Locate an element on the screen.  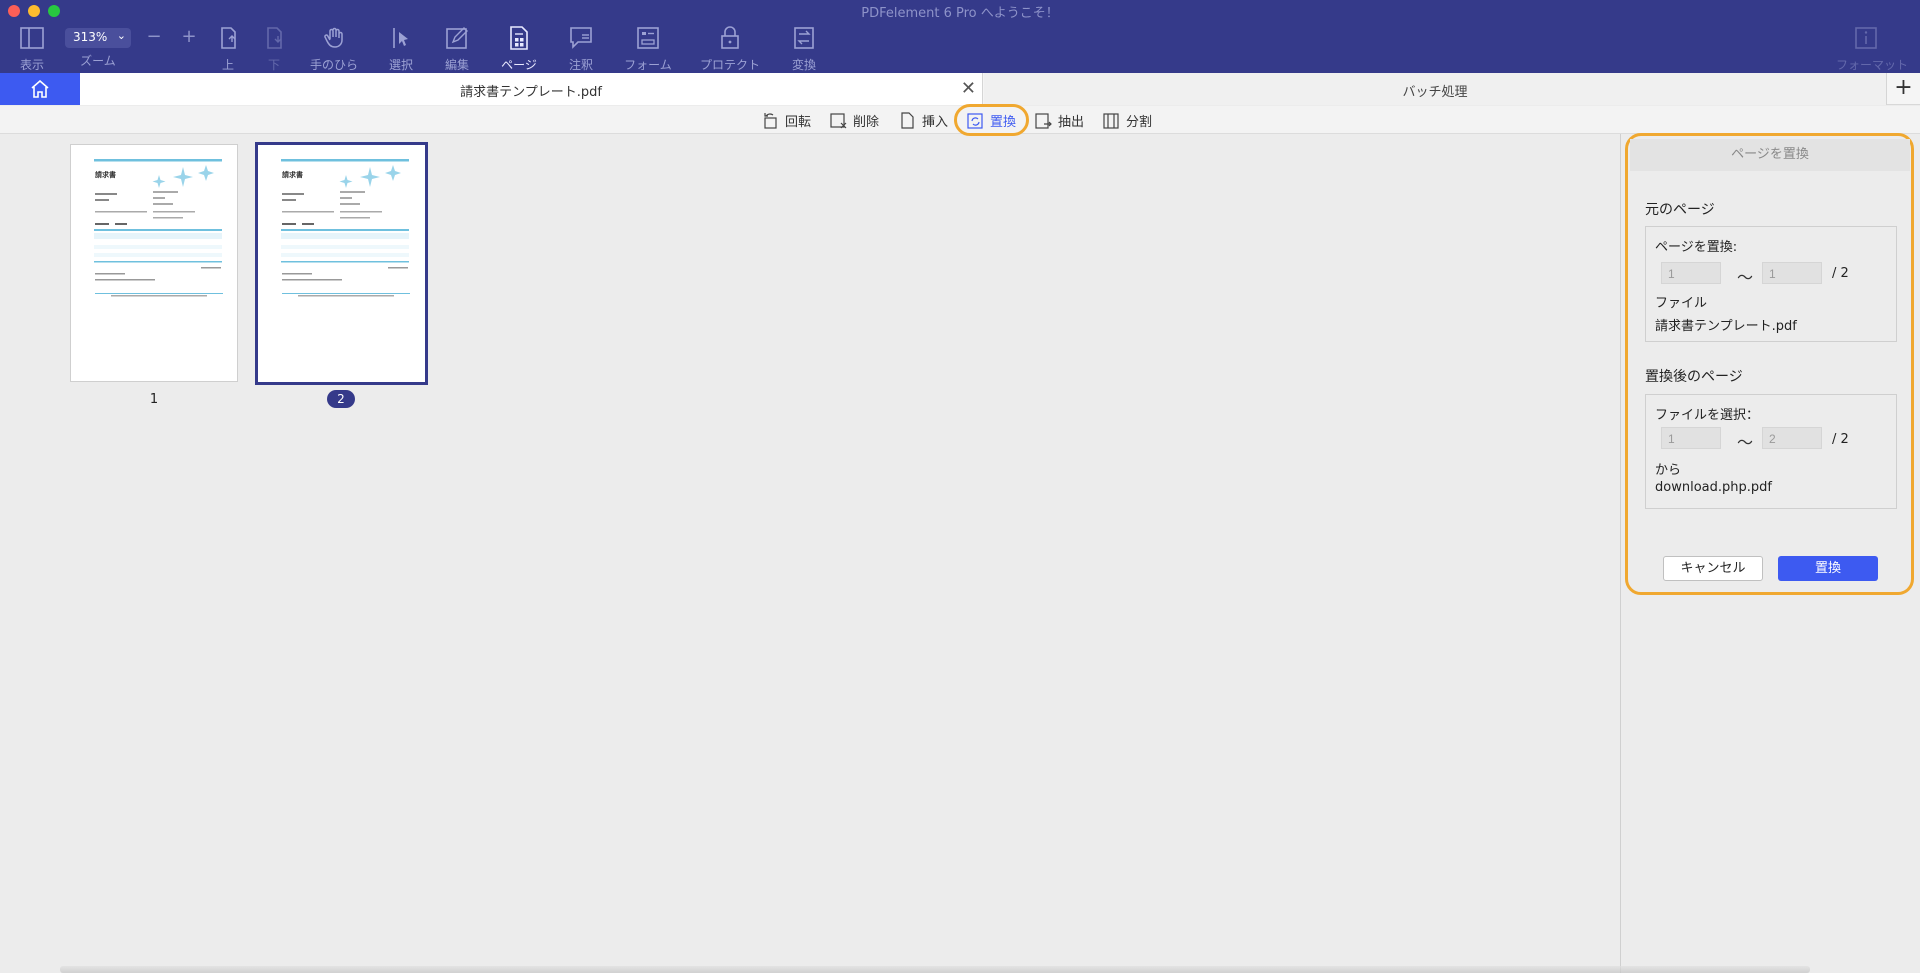
page-button: ページ is located at coordinates (519, 49).